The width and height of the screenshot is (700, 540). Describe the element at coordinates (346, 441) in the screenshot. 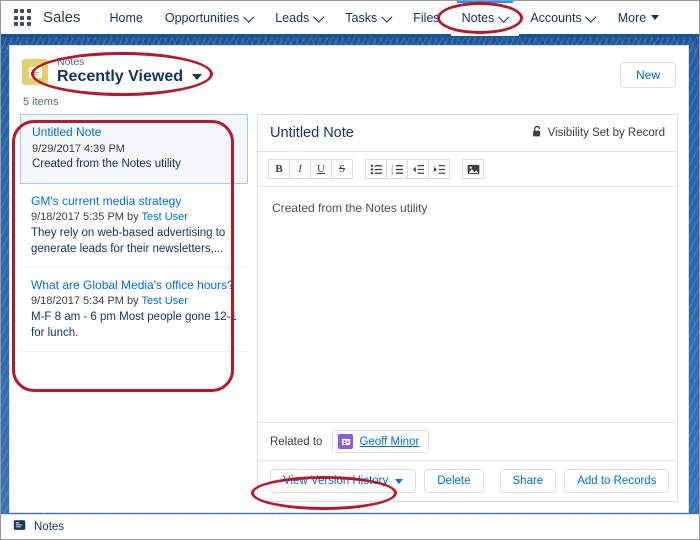

I see `contact-icon` at that location.